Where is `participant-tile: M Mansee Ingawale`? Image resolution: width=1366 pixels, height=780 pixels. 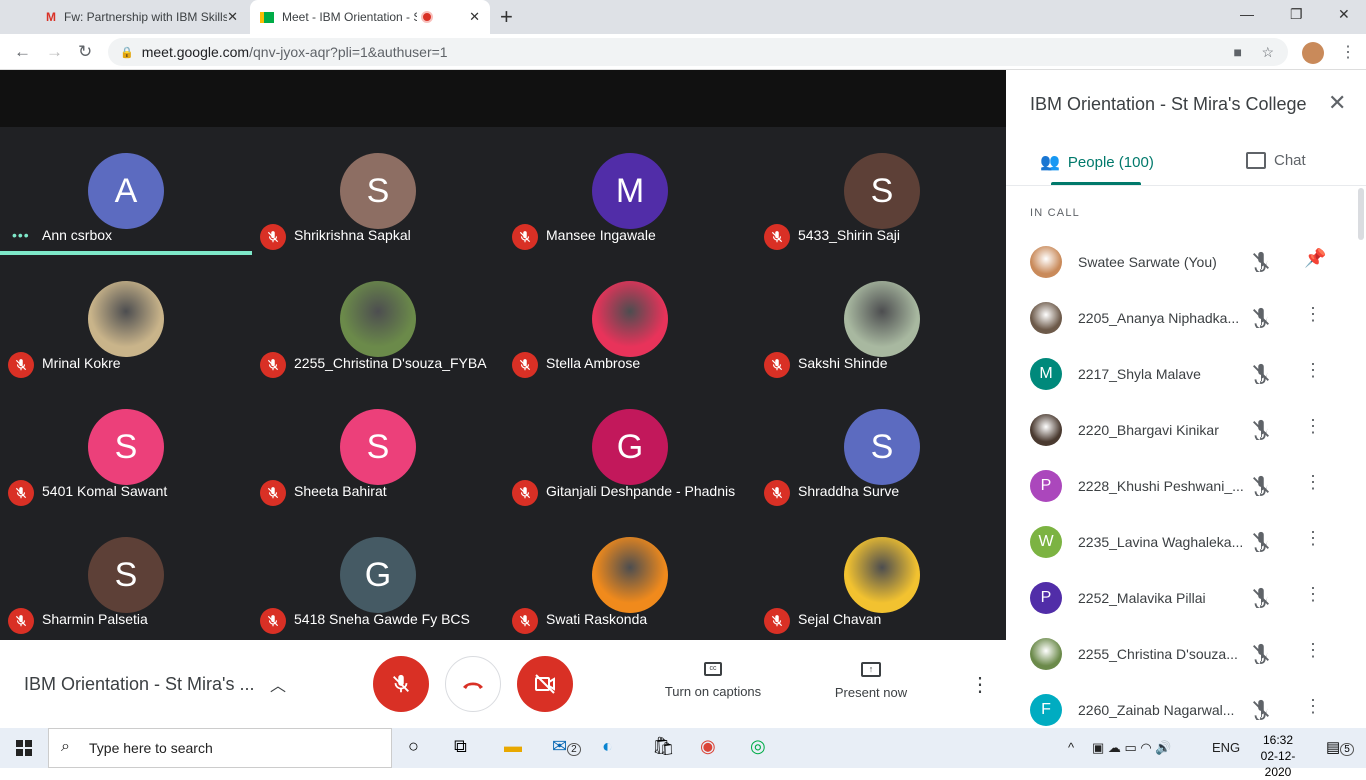
participant-tile: M Mansee Ingawale is located at coordinates (630, 191).